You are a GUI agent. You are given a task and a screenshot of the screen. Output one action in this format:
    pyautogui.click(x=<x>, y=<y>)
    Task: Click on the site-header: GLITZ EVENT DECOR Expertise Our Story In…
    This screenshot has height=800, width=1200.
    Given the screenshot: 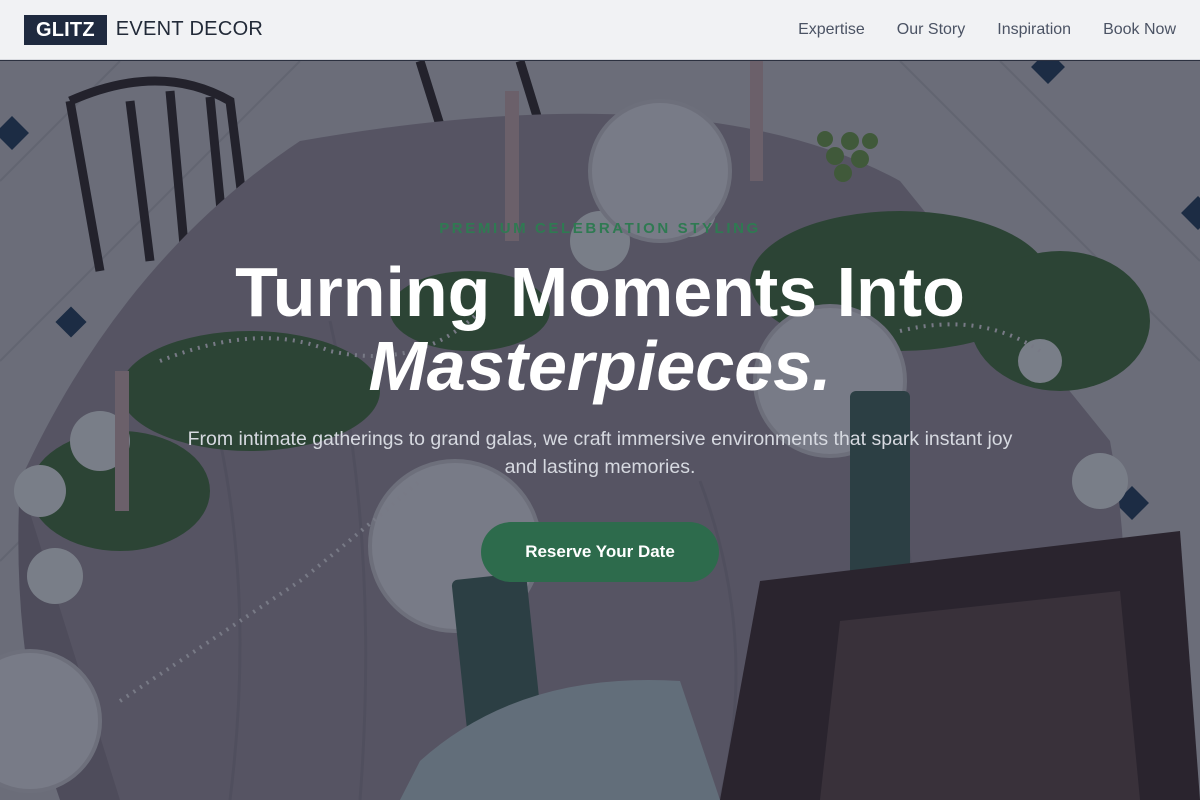 What is the action you would take?
    pyautogui.click(x=600, y=30)
    